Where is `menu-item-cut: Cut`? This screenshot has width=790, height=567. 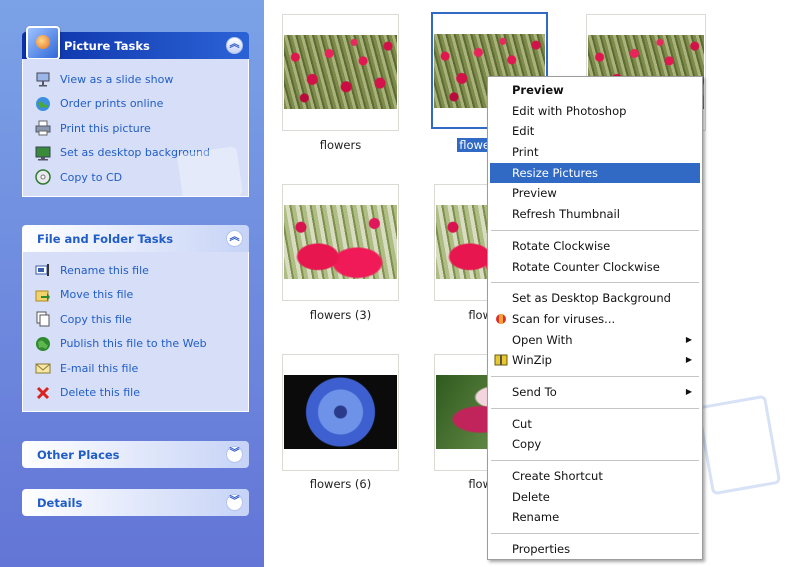 menu-item-cut: Cut is located at coordinates (595, 424).